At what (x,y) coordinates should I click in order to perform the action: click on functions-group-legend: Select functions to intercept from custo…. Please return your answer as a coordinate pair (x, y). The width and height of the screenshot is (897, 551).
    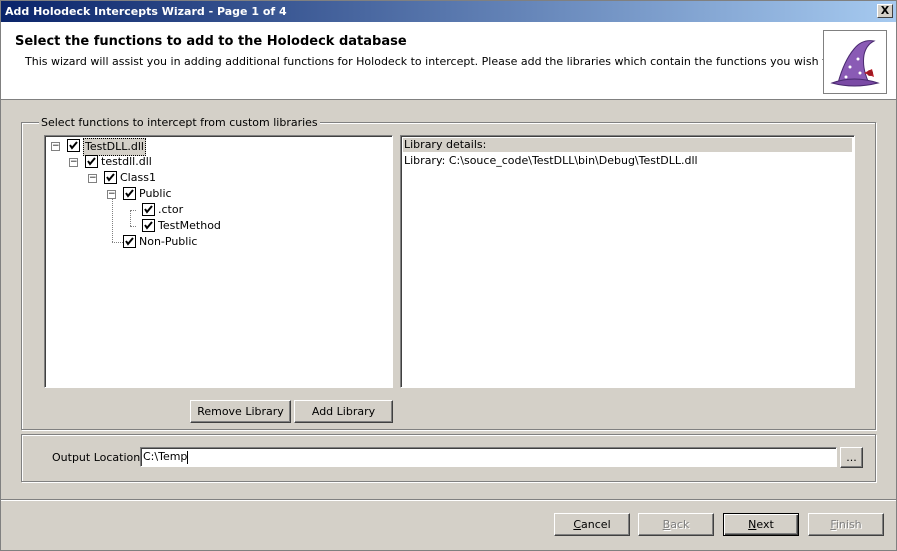
    Looking at the image, I should click on (179, 122).